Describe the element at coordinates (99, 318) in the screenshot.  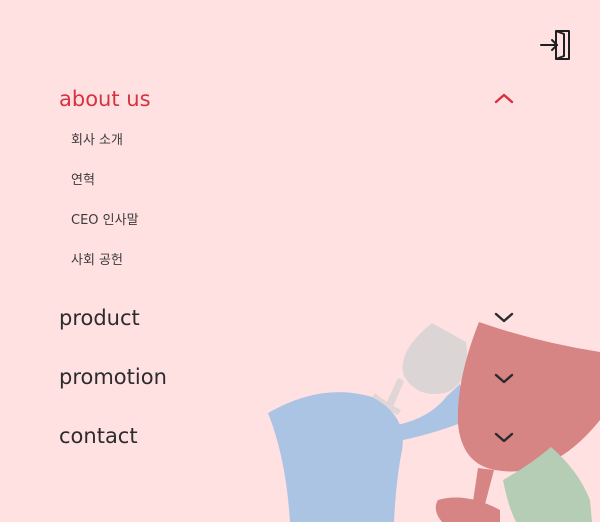
I see `menu-label: product` at that location.